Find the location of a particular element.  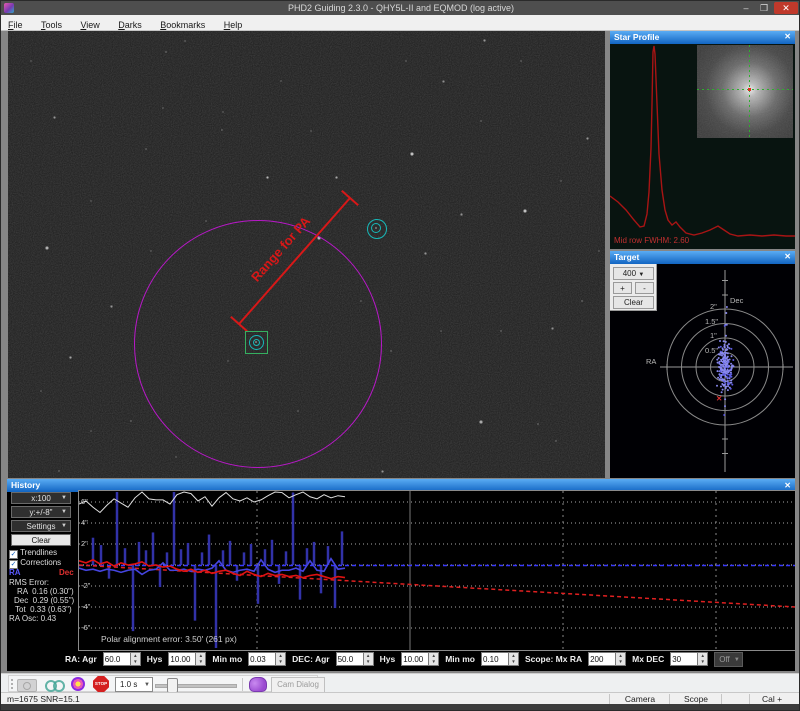

target-zoom-in-button: + is located at coordinates (622, 288).